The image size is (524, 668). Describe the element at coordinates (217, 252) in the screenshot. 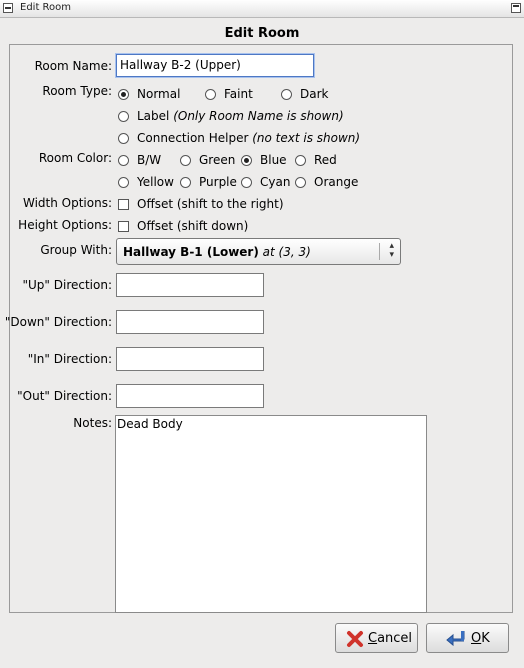

I see `group-with-value: Hallway B-1 (Lower) at (3, 3)` at that location.